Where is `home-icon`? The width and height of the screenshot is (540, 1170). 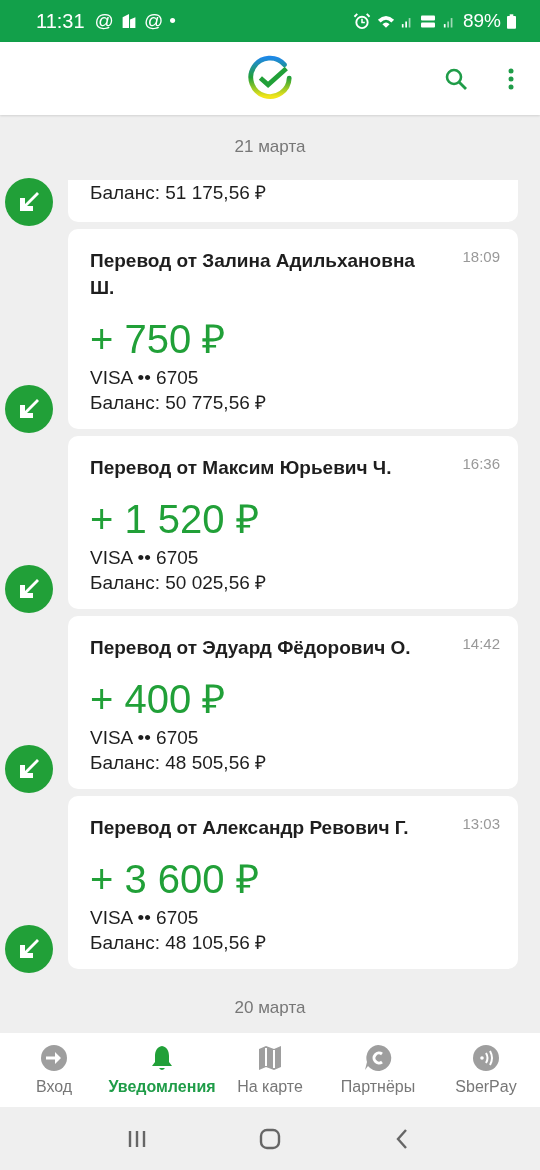 home-icon is located at coordinates (270, 1138).